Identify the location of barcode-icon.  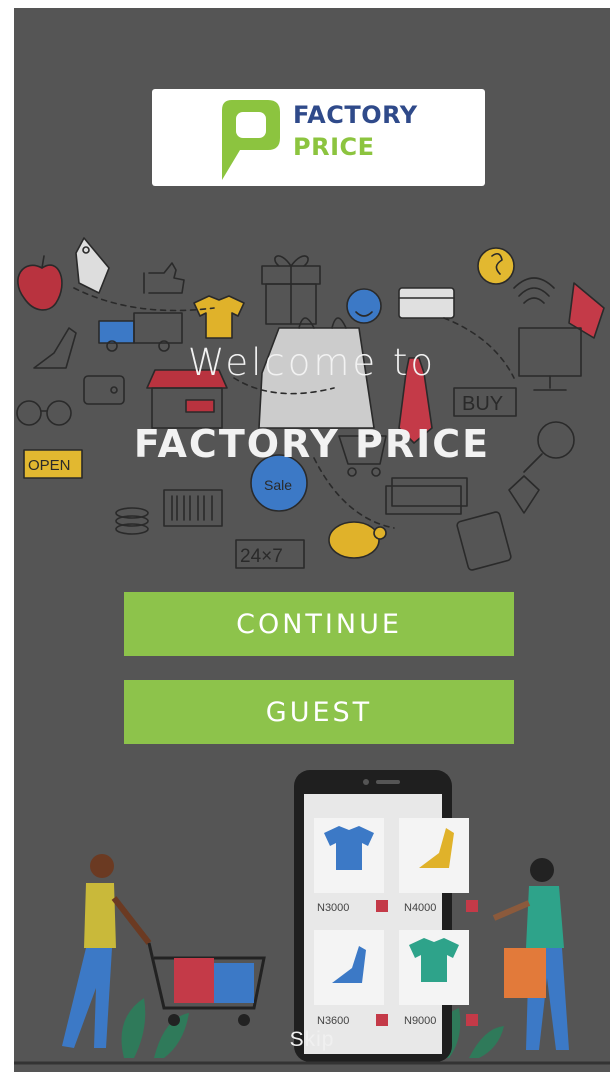
(193, 508).